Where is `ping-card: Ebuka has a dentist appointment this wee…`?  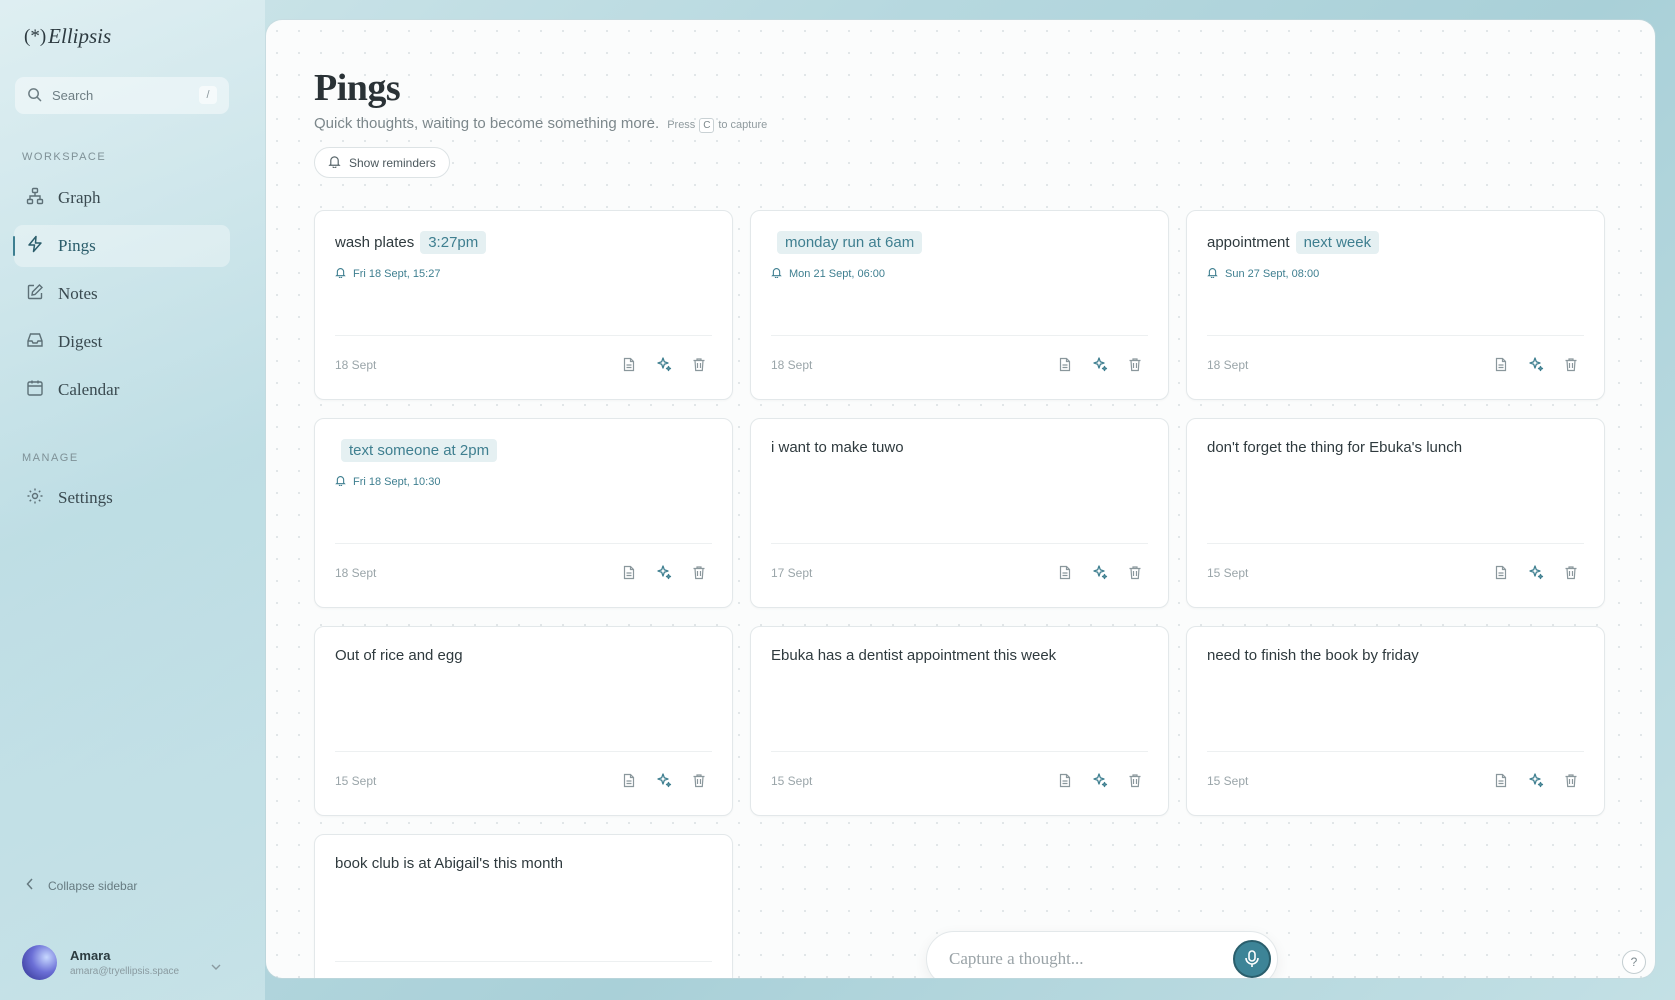
ping-card: Ebuka has a dentist appointment this wee… is located at coordinates (959, 721).